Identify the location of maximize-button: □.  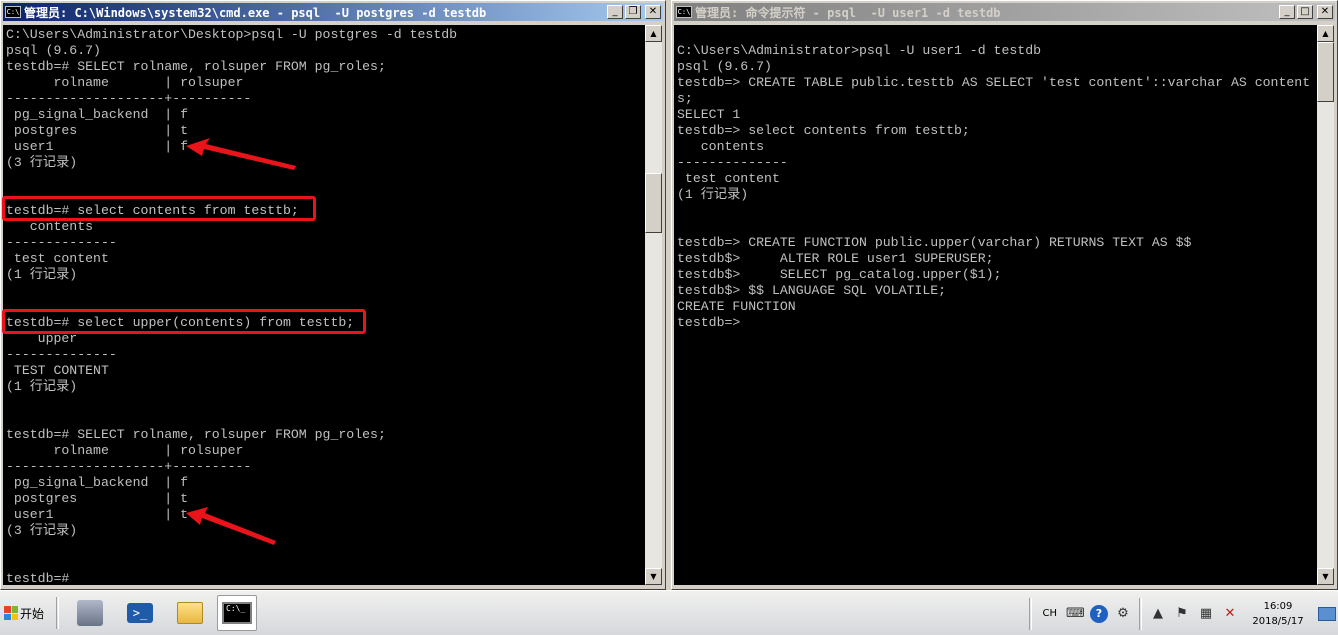
(1305, 12).